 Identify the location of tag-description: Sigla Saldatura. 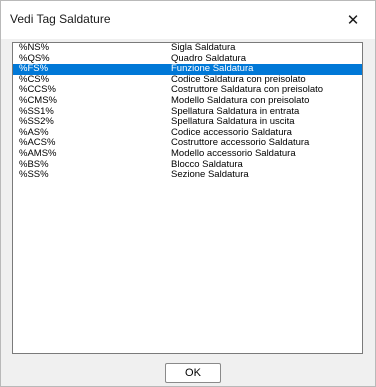
(203, 47).